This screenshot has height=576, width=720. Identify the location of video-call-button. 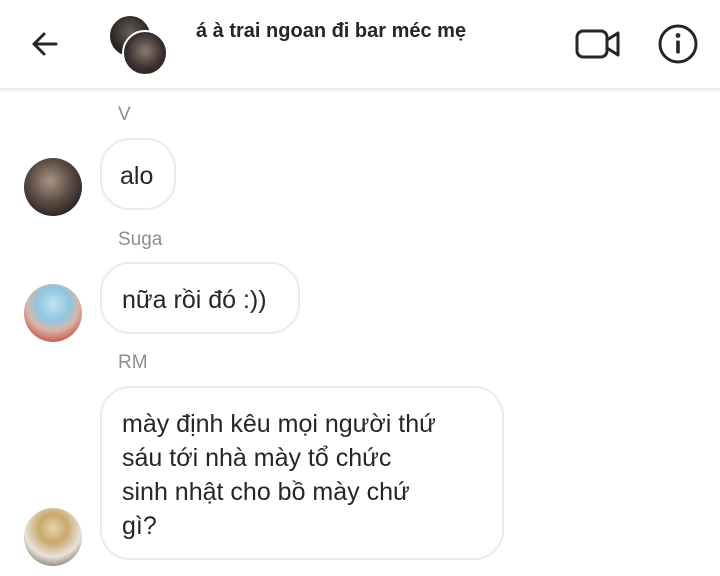
(598, 44).